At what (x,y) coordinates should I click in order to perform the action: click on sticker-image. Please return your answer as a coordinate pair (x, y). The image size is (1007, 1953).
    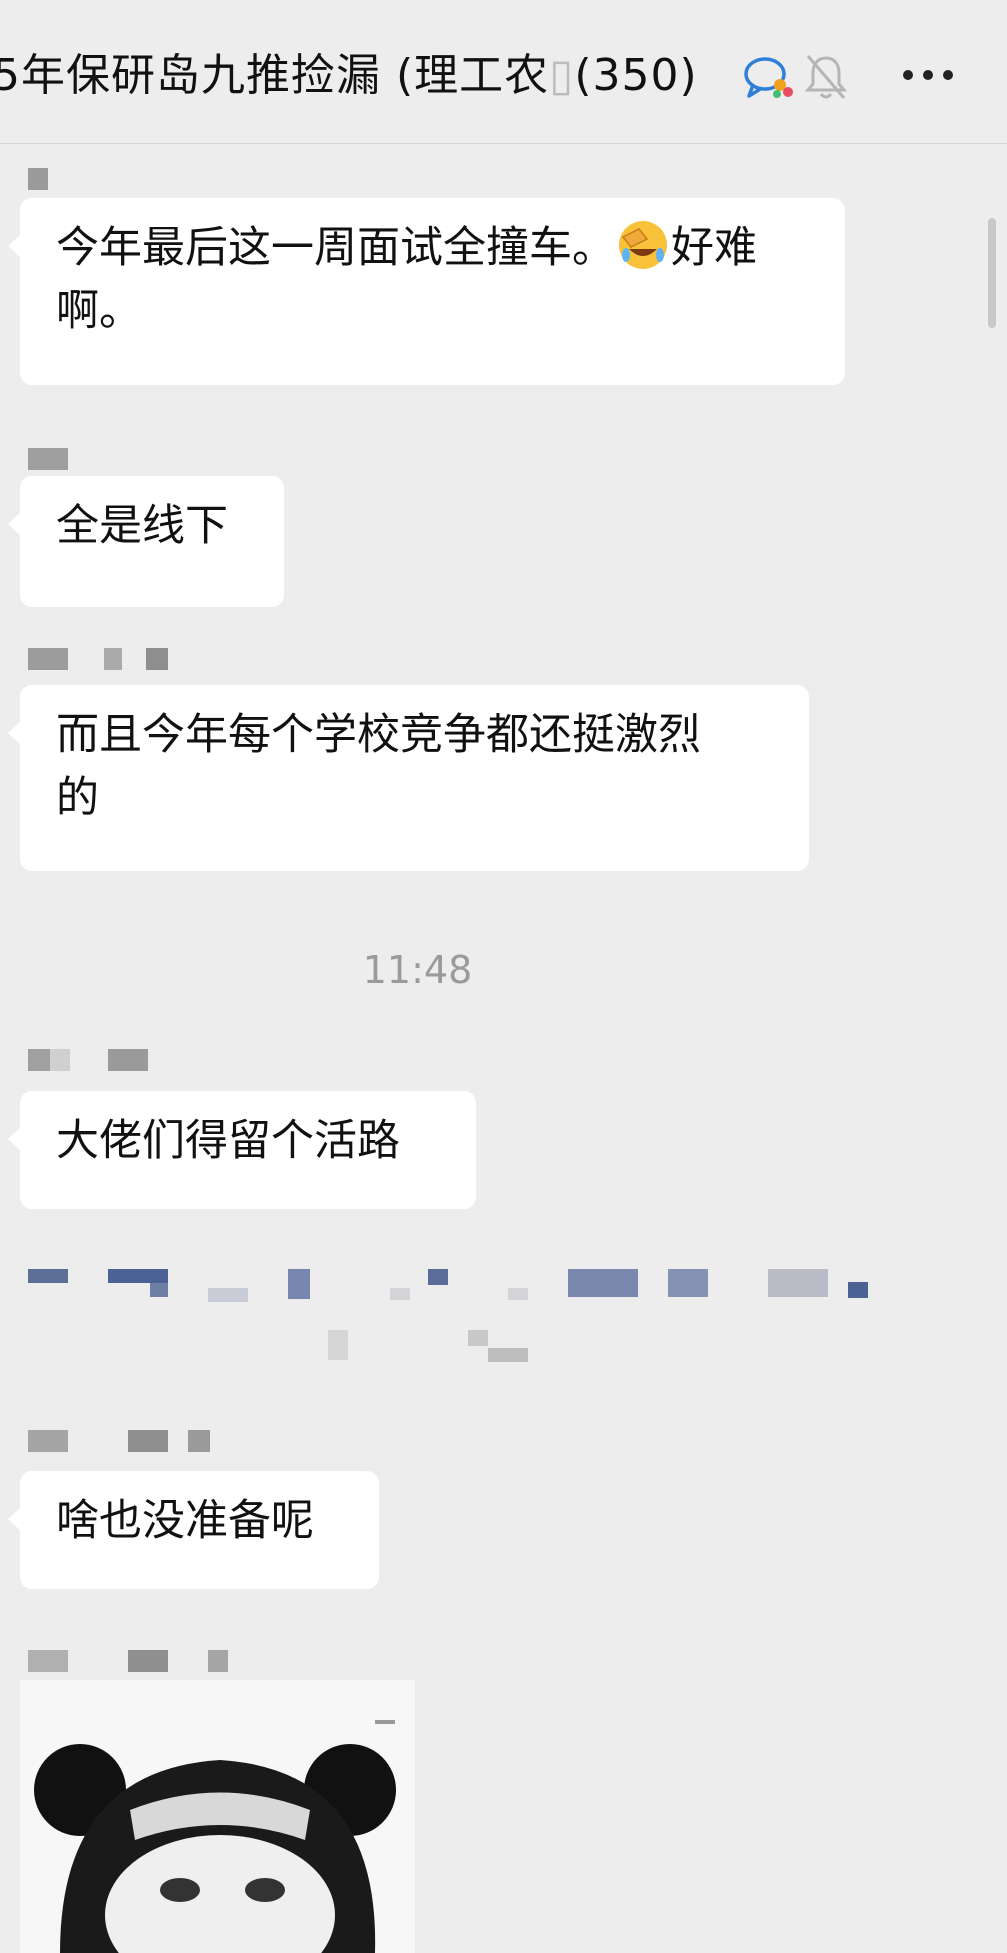
    Looking at the image, I should click on (217, 1816).